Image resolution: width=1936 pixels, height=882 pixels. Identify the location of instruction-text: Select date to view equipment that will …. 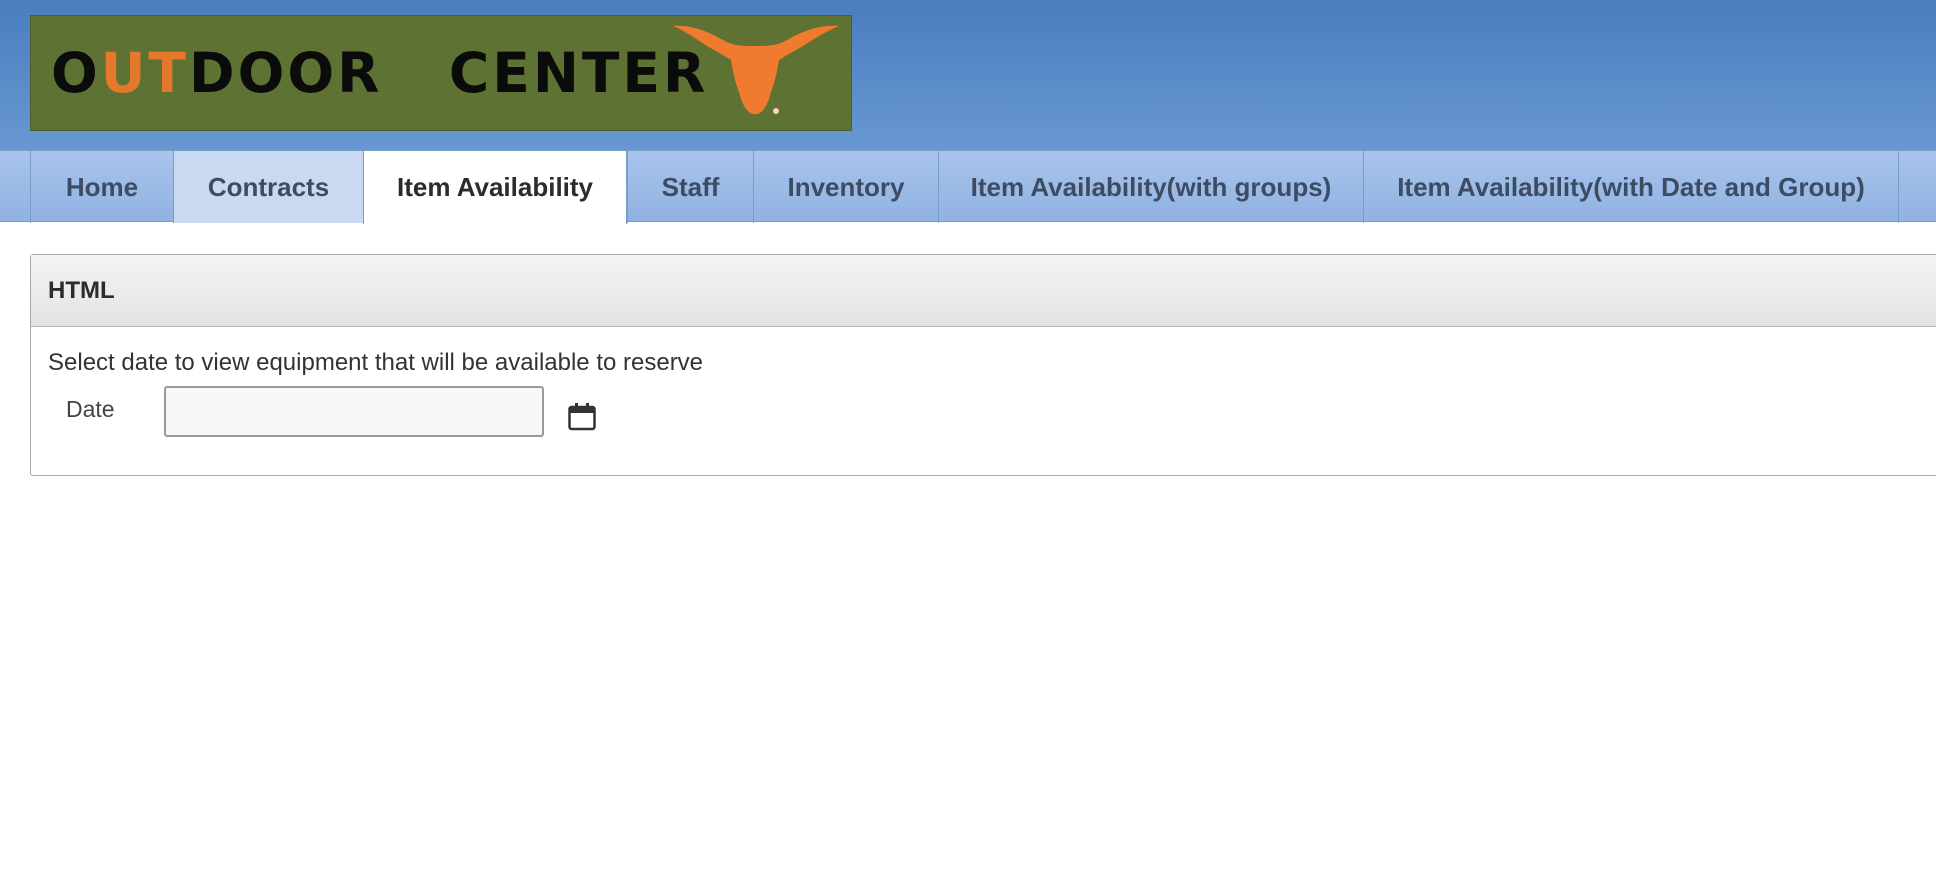
(376, 362).